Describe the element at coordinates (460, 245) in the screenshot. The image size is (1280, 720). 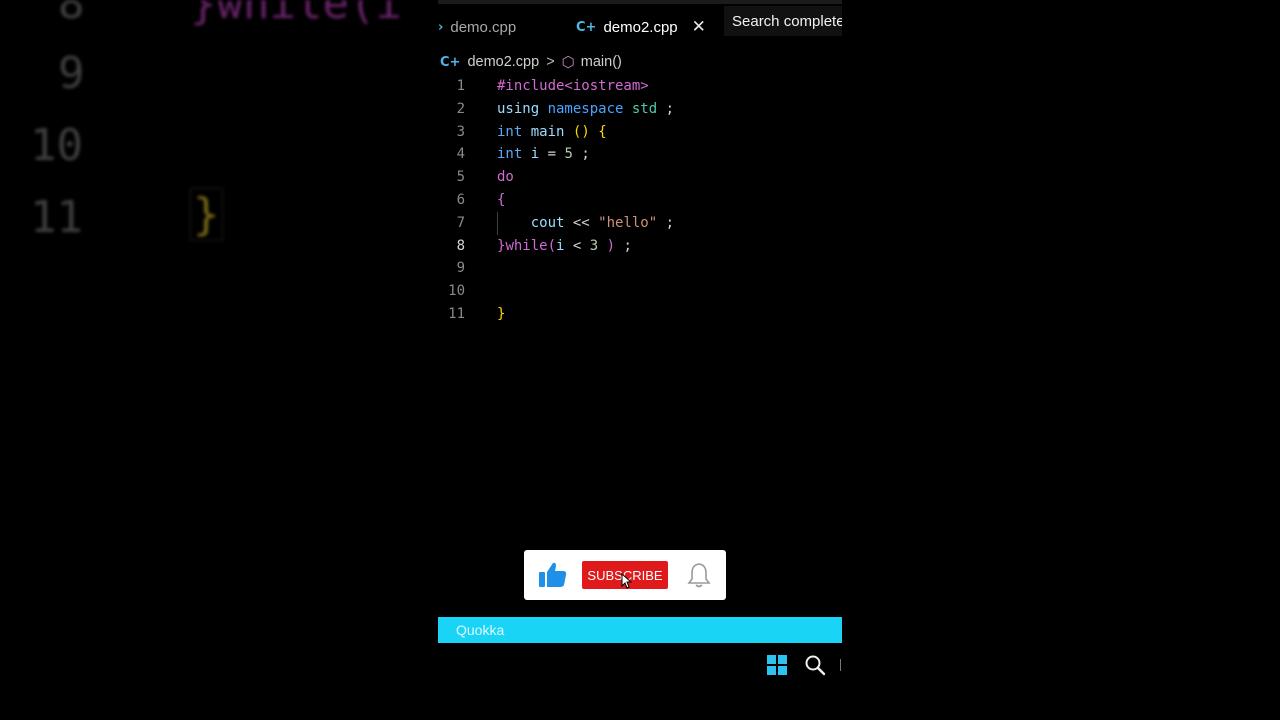
I see `line-number: 8` at that location.